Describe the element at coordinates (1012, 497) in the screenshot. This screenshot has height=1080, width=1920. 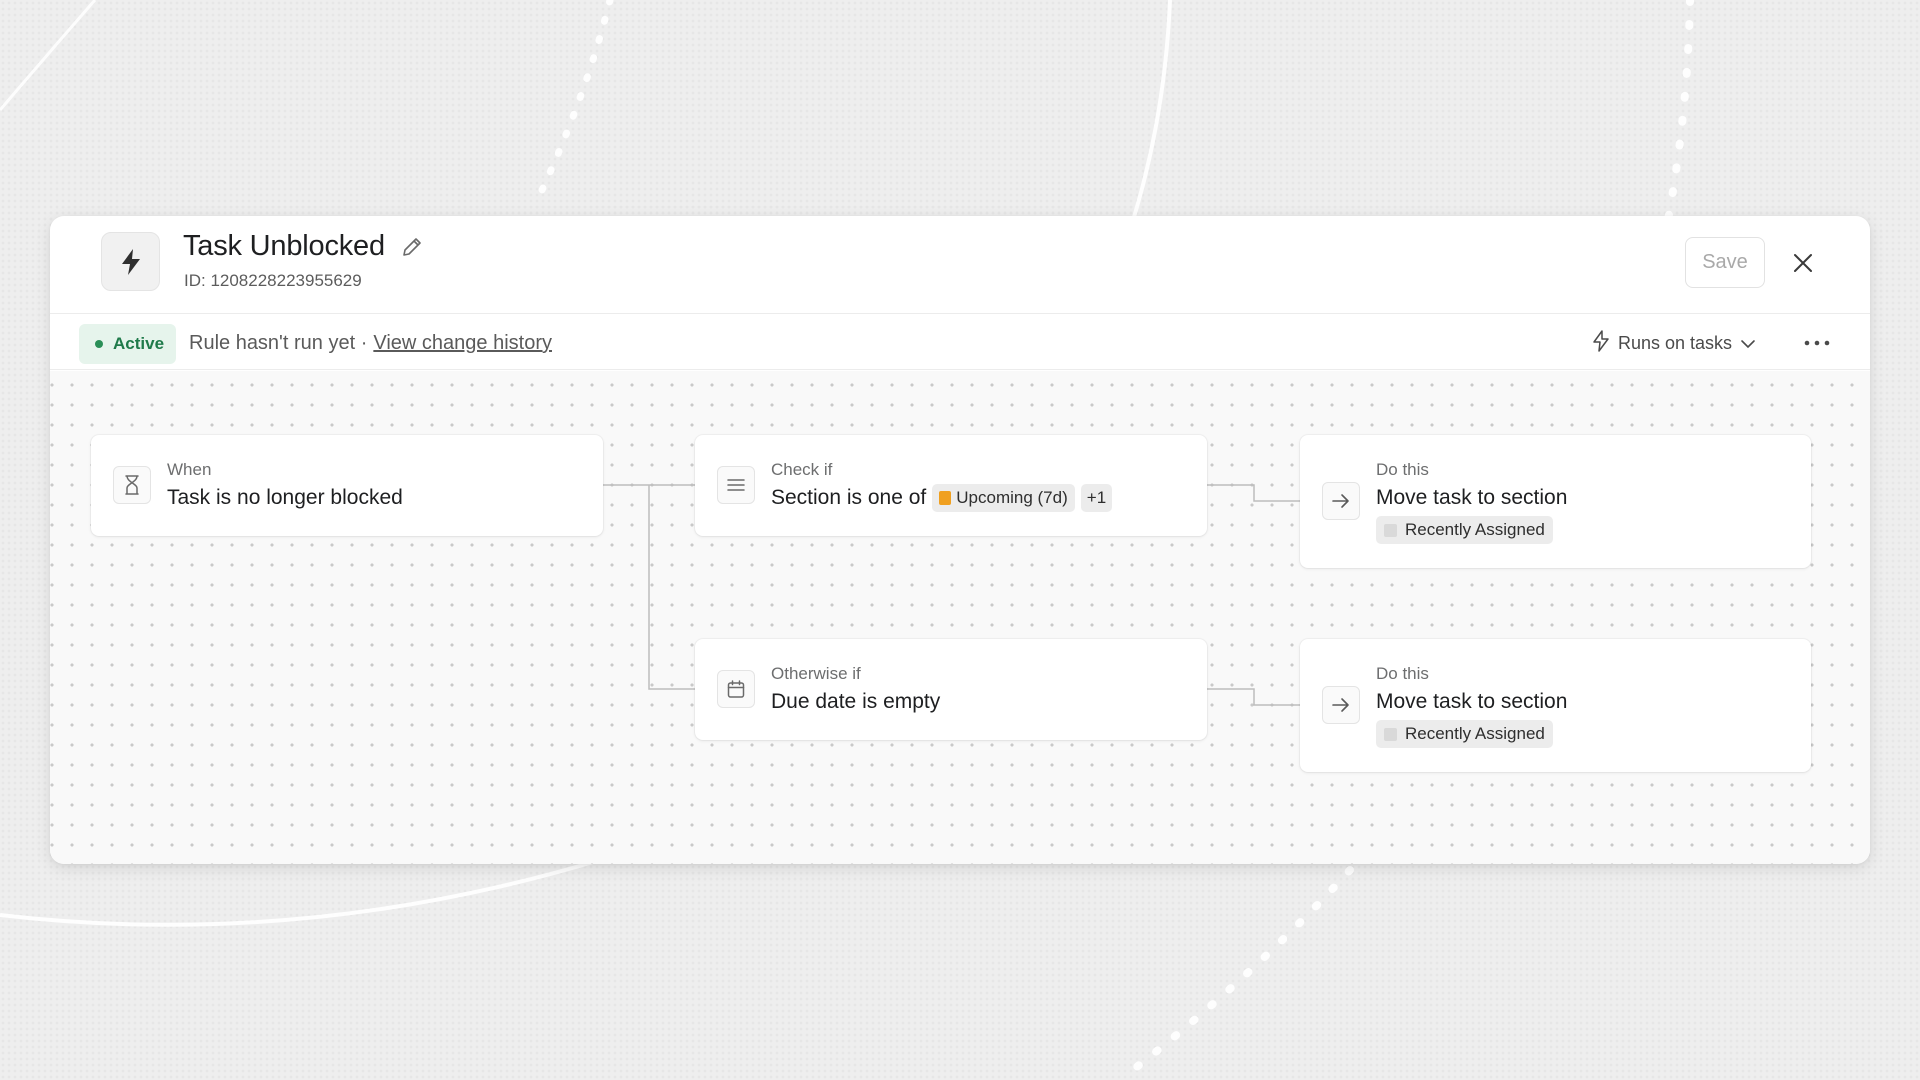
I see `section-chip-label: Upcoming (7d)` at that location.